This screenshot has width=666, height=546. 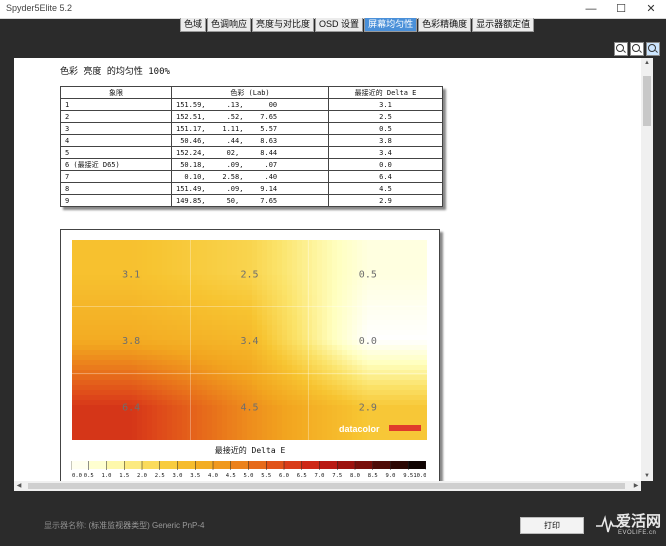 What do you see at coordinates (552, 525) in the screenshot?
I see `print-button: 打印` at bounding box center [552, 525].